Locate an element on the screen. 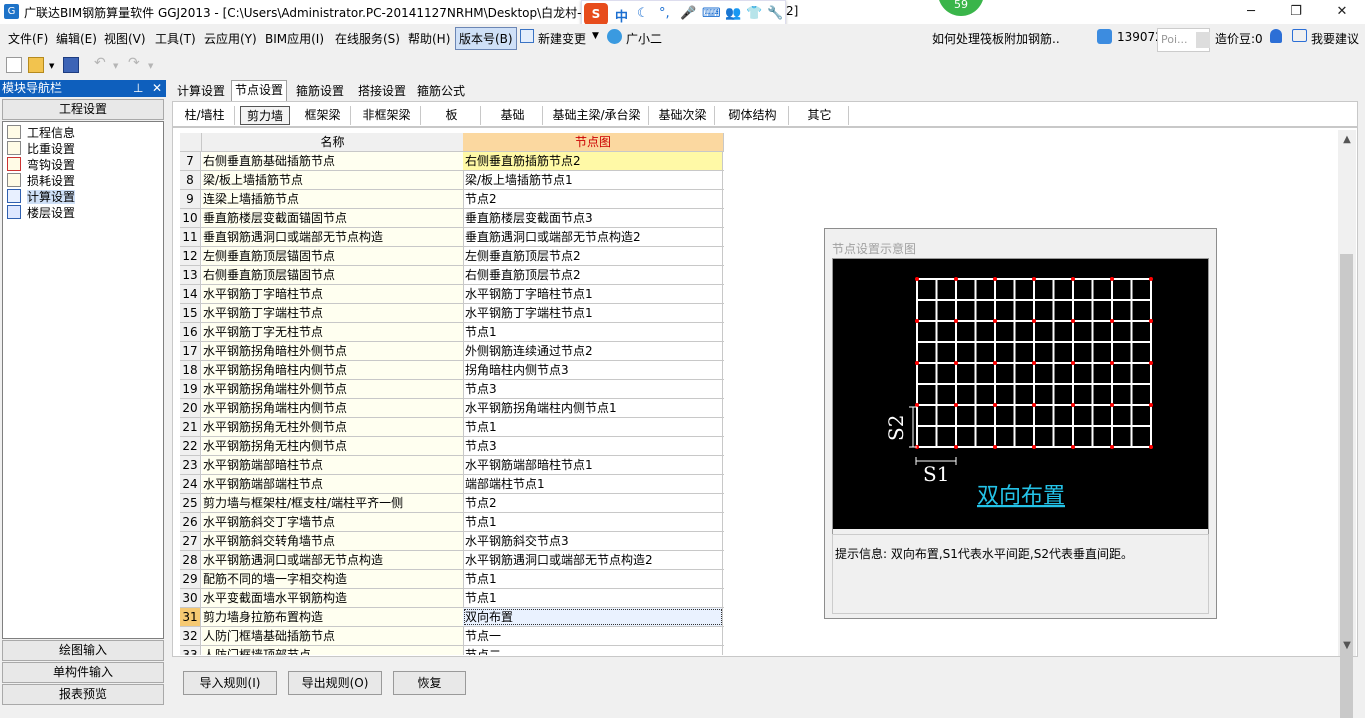 The width and height of the screenshot is (1365, 718). nav-close-icon: ✕ is located at coordinates (157, 88).